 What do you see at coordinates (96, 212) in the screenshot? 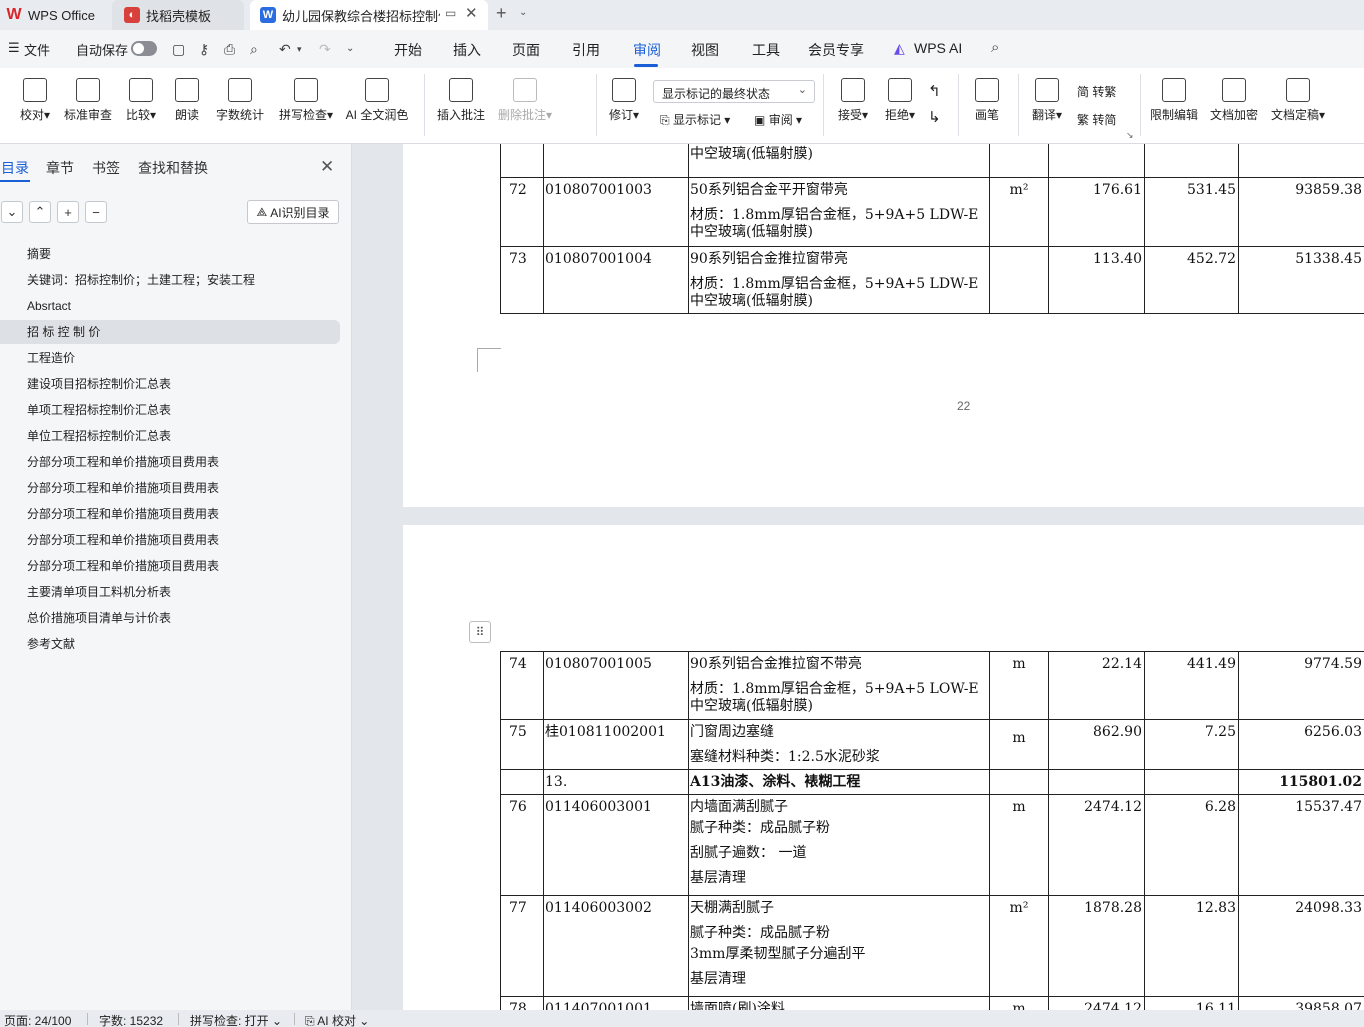
I see `remove-heading-button: −` at bounding box center [96, 212].